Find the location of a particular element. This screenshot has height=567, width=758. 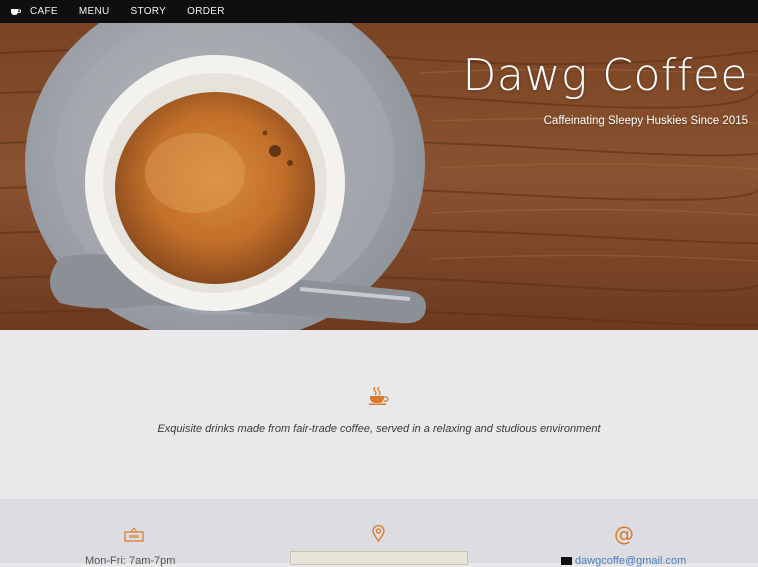

email-contact: dawgcoffe@gmail.com is located at coordinates (623, 561).